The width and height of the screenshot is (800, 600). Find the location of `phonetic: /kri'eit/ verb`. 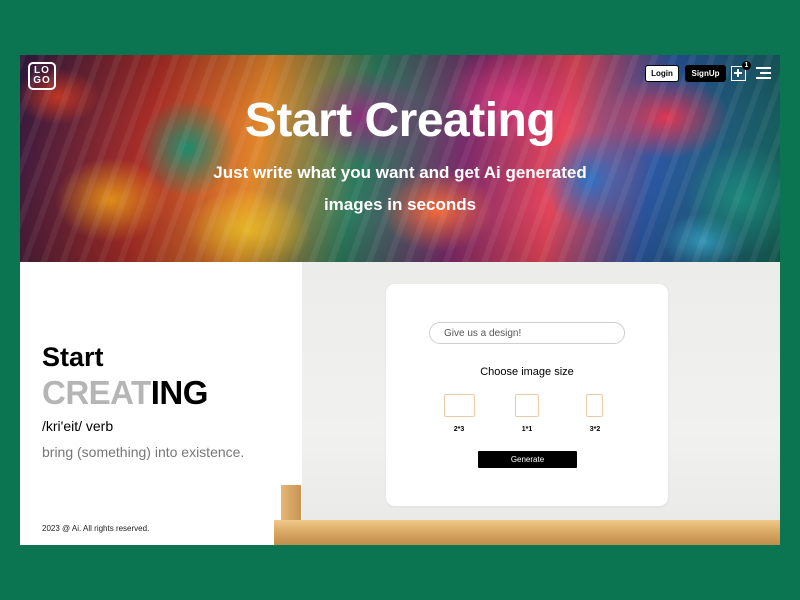

phonetic: /kri'eit/ verb is located at coordinates (78, 426).